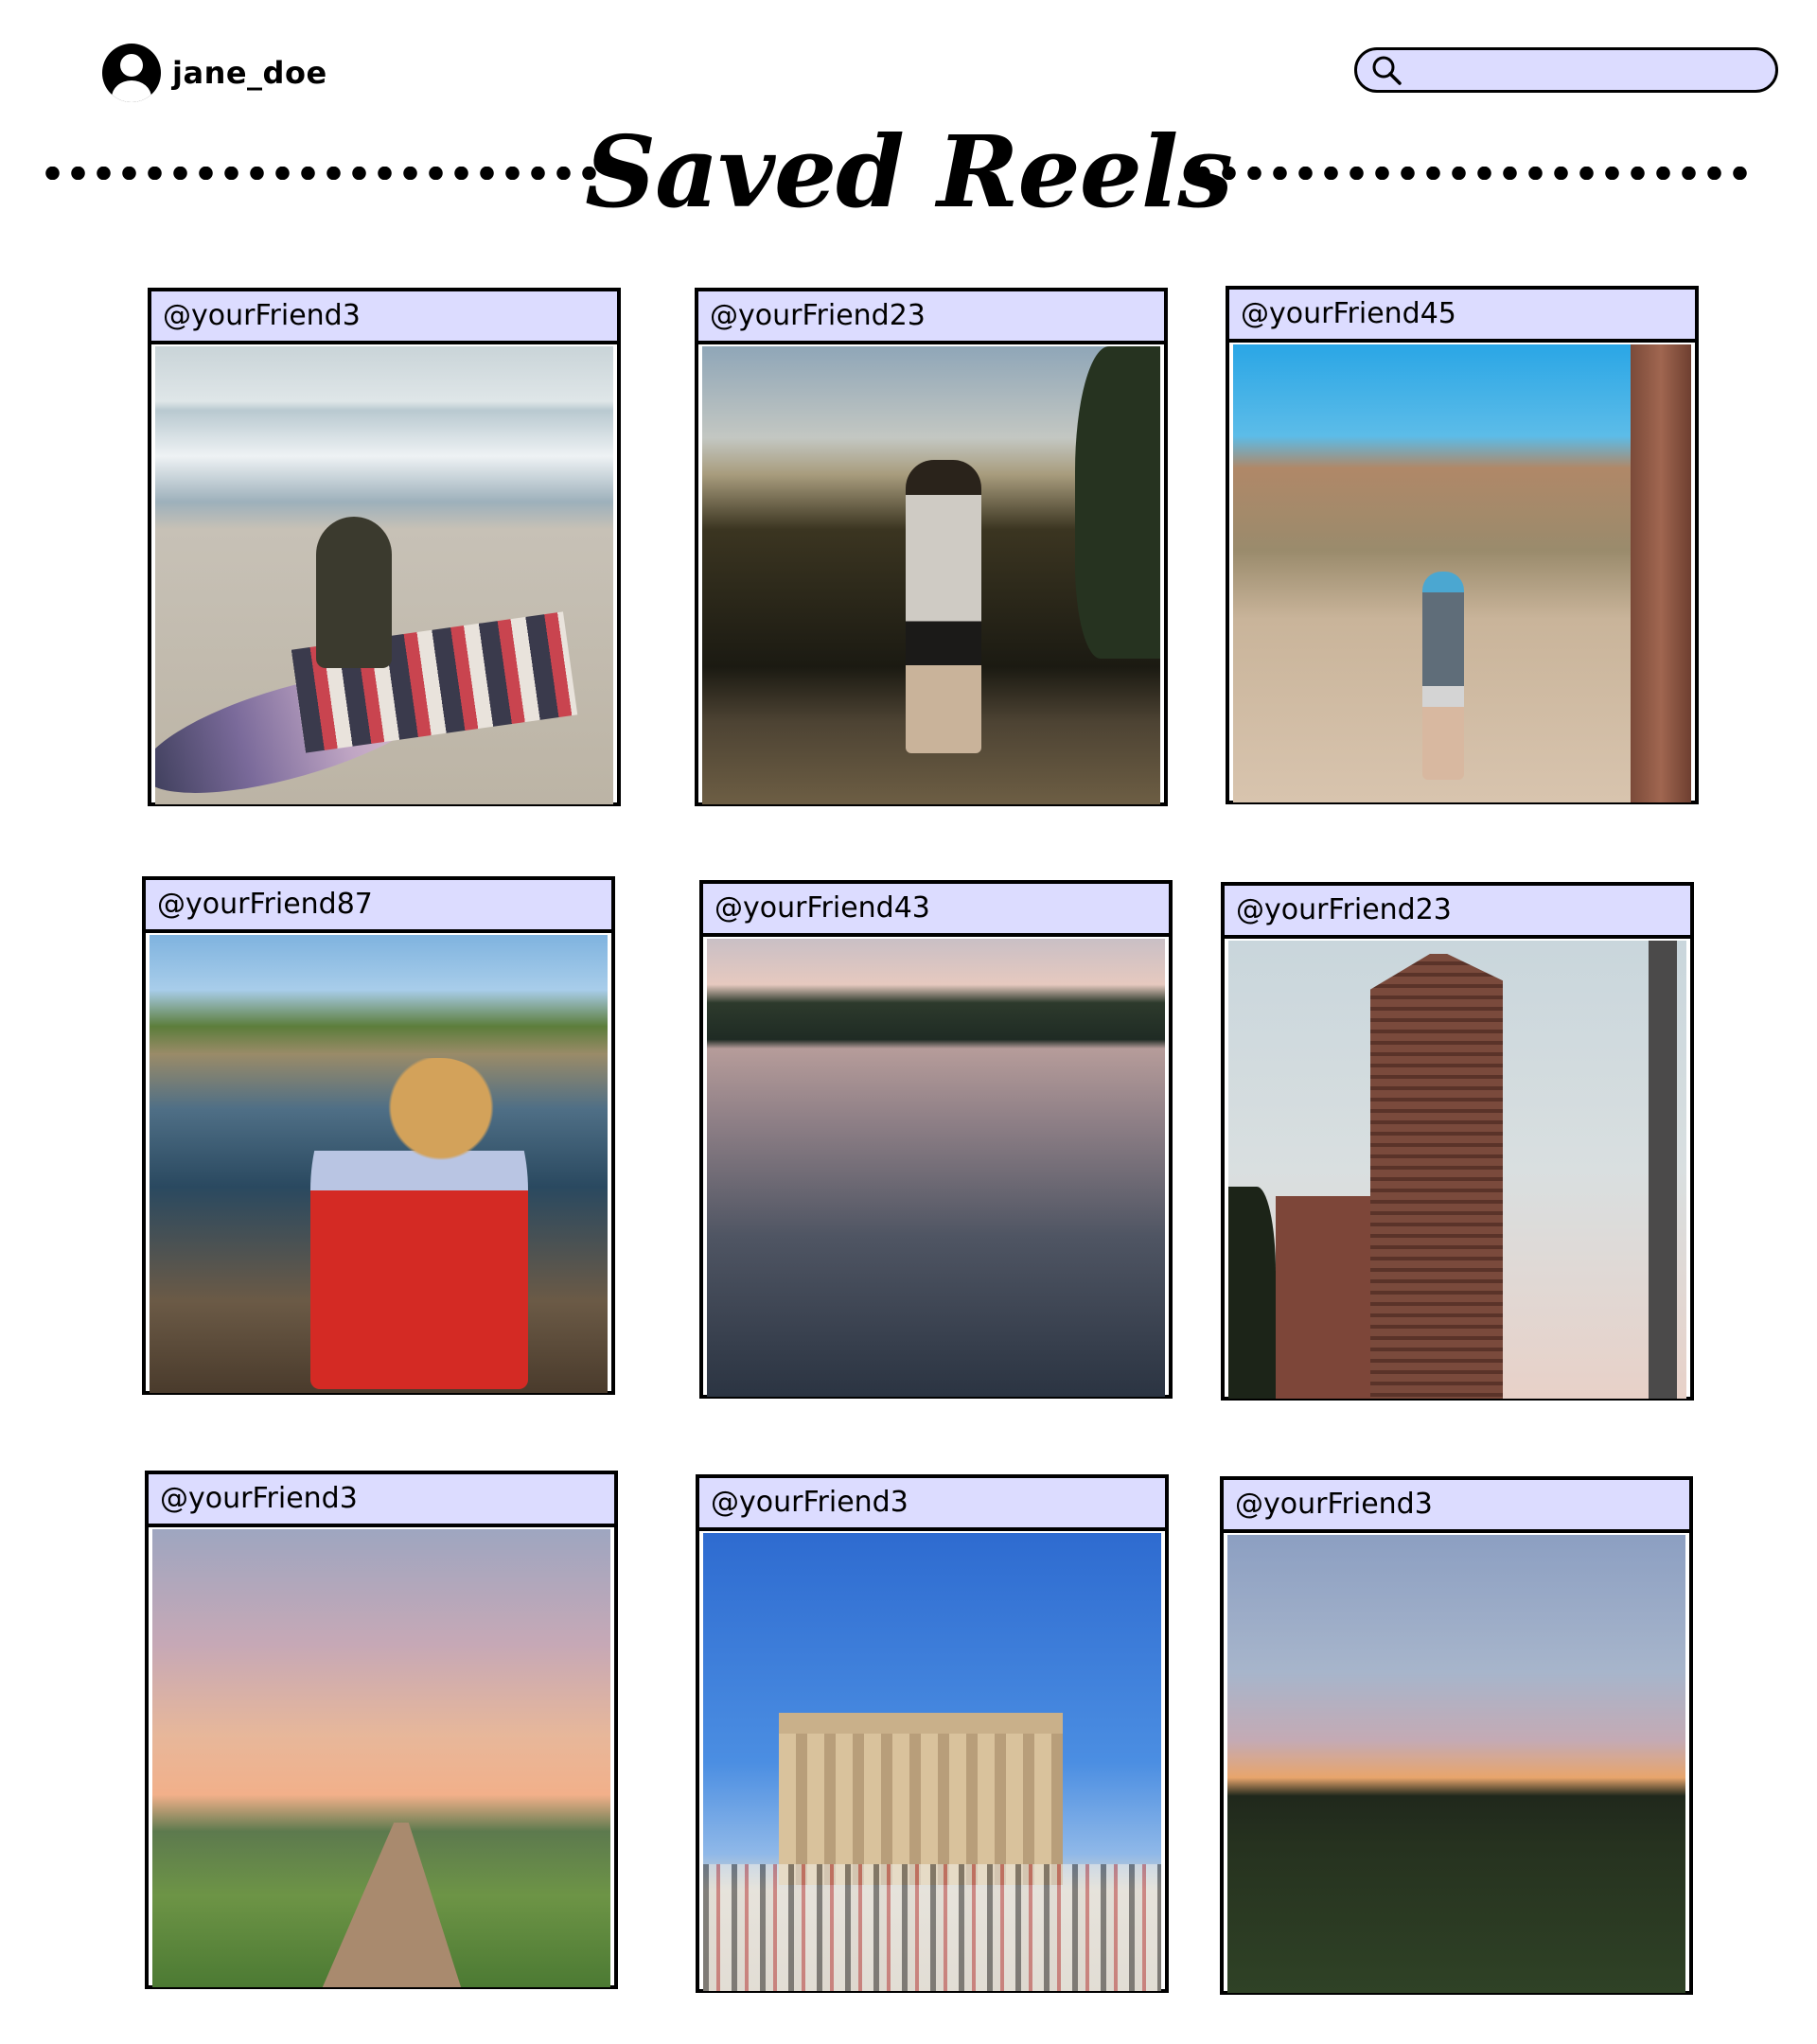  What do you see at coordinates (131, 73) in the screenshot?
I see `avatar-icon` at bounding box center [131, 73].